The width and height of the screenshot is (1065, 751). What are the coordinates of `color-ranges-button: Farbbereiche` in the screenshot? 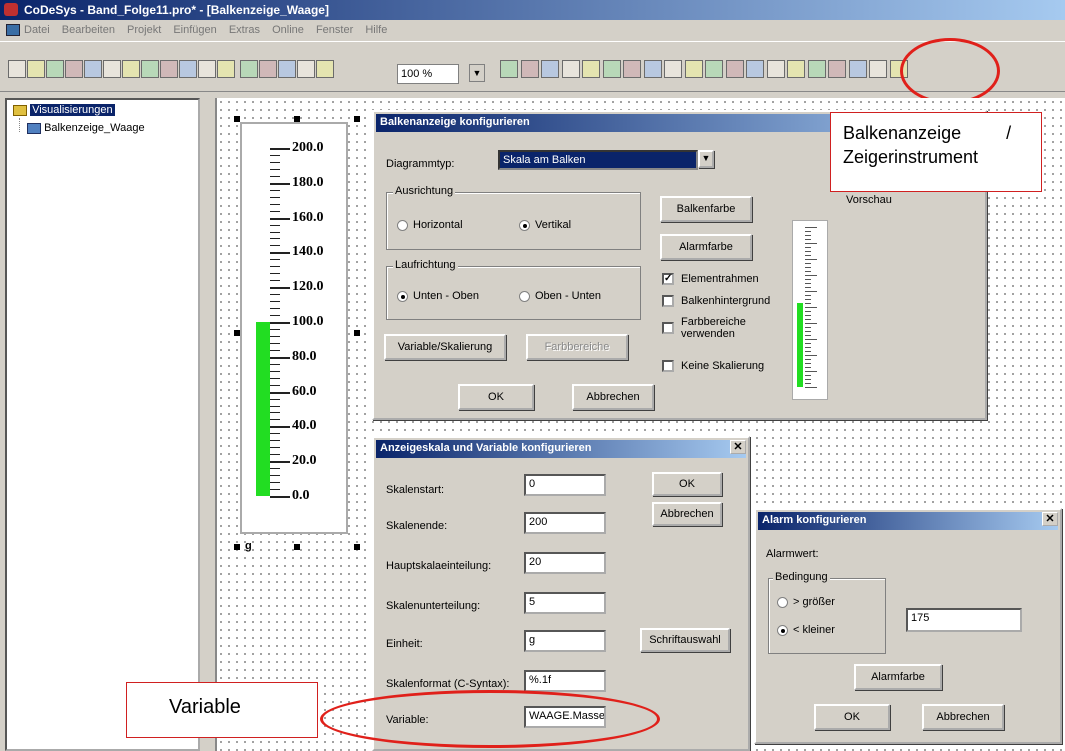 It's located at (577, 347).